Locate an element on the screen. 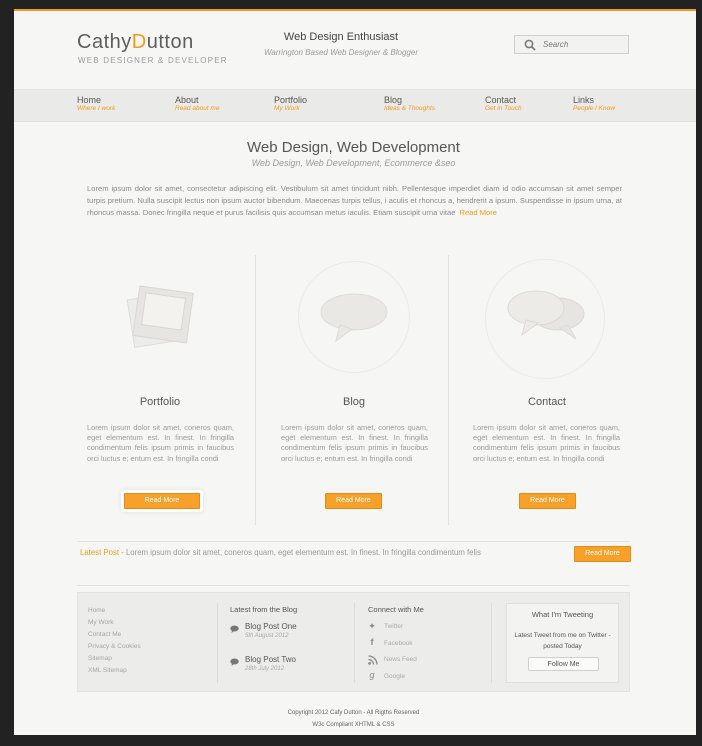  footer-link-home: Home is located at coordinates (96, 610).